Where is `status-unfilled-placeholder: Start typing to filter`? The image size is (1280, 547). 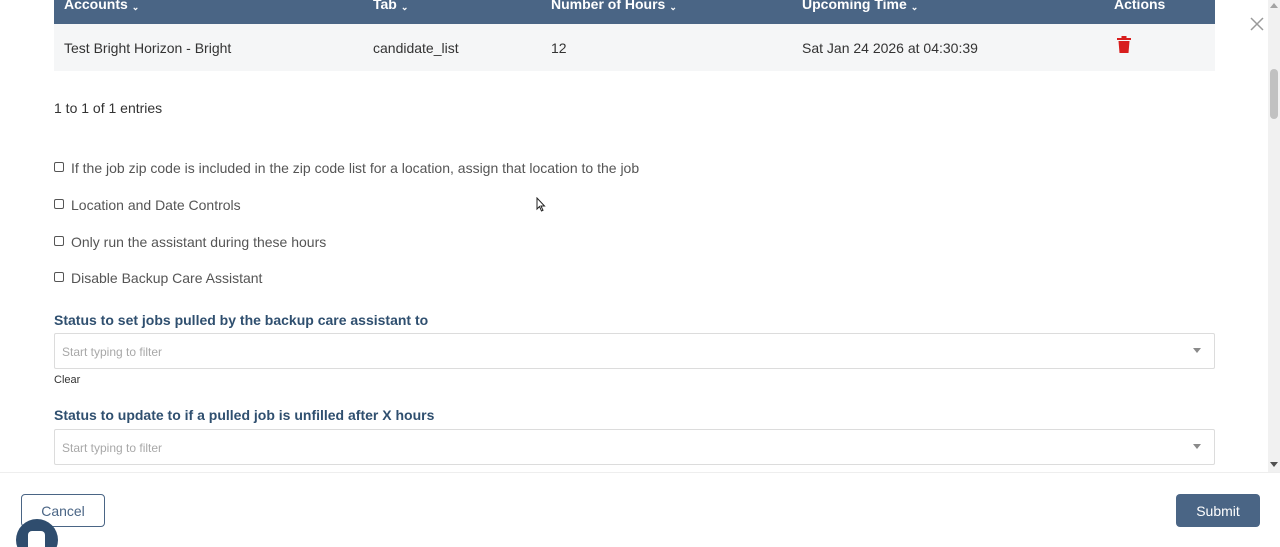 status-unfilled-placeholder: Start typing to filter is located at coordinates (112, 448).